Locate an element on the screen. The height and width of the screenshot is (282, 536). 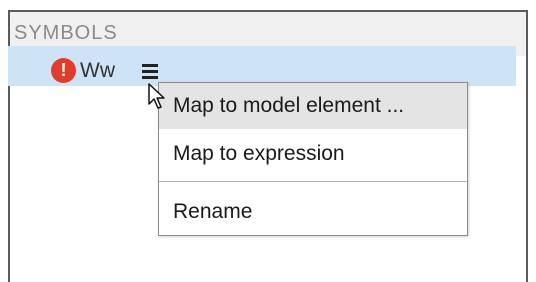
menu-item-rename: Rename is located at coordinates (313, 212).